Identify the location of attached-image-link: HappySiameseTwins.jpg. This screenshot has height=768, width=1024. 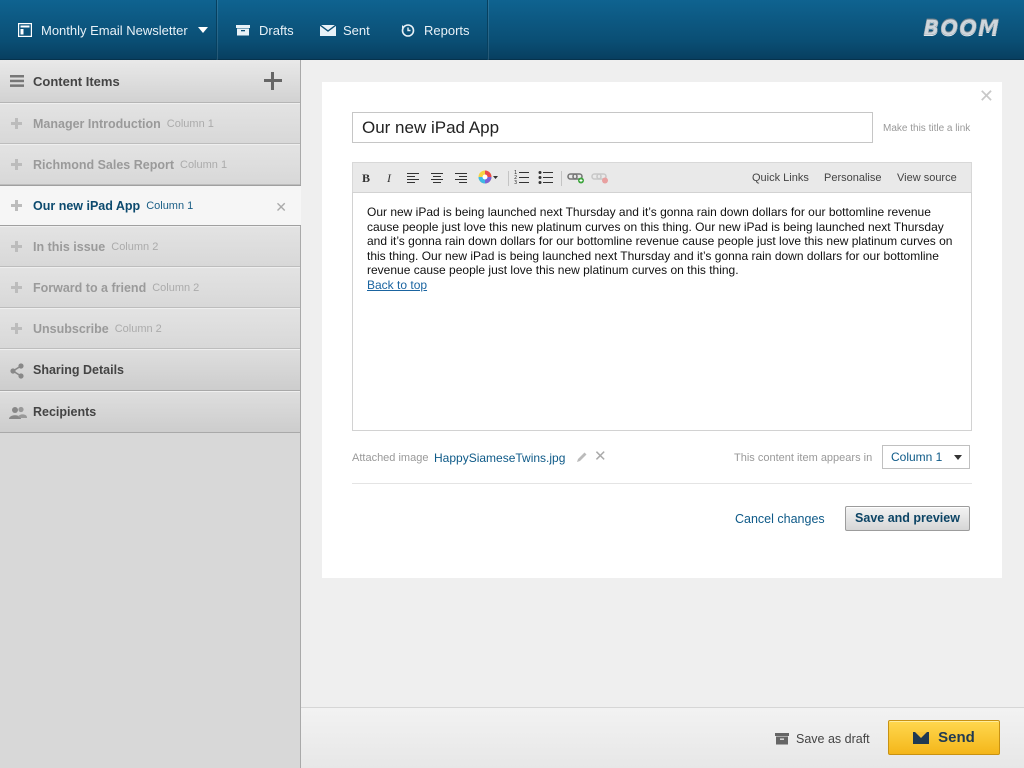
(499, 458).